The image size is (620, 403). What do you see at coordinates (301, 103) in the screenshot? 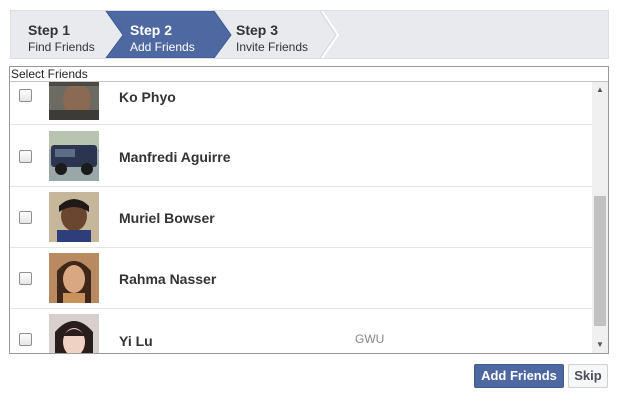
I see `friend-row: Ko Phyo` at bounding box center [301, 103].